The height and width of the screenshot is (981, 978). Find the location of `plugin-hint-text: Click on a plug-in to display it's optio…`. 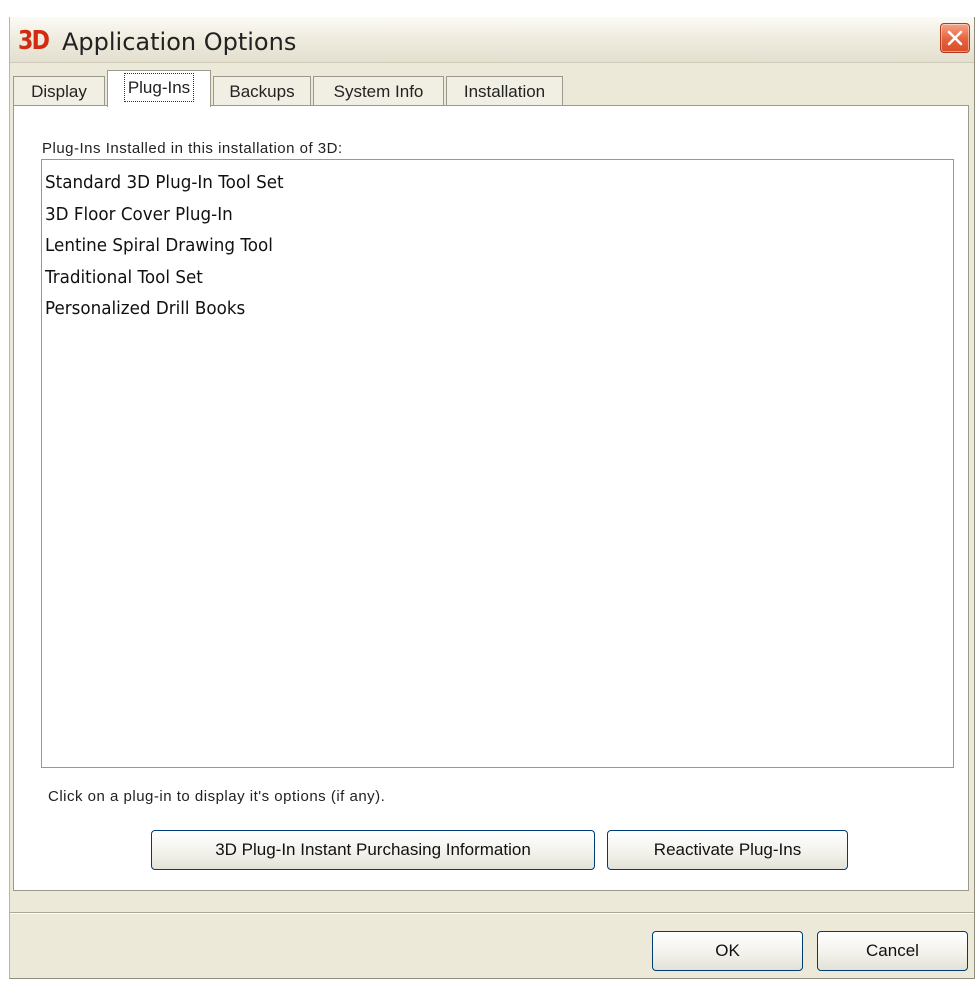

plugin-hint-text: Click on a plug-in to display it's optio… is located at coordinates (217, 796).